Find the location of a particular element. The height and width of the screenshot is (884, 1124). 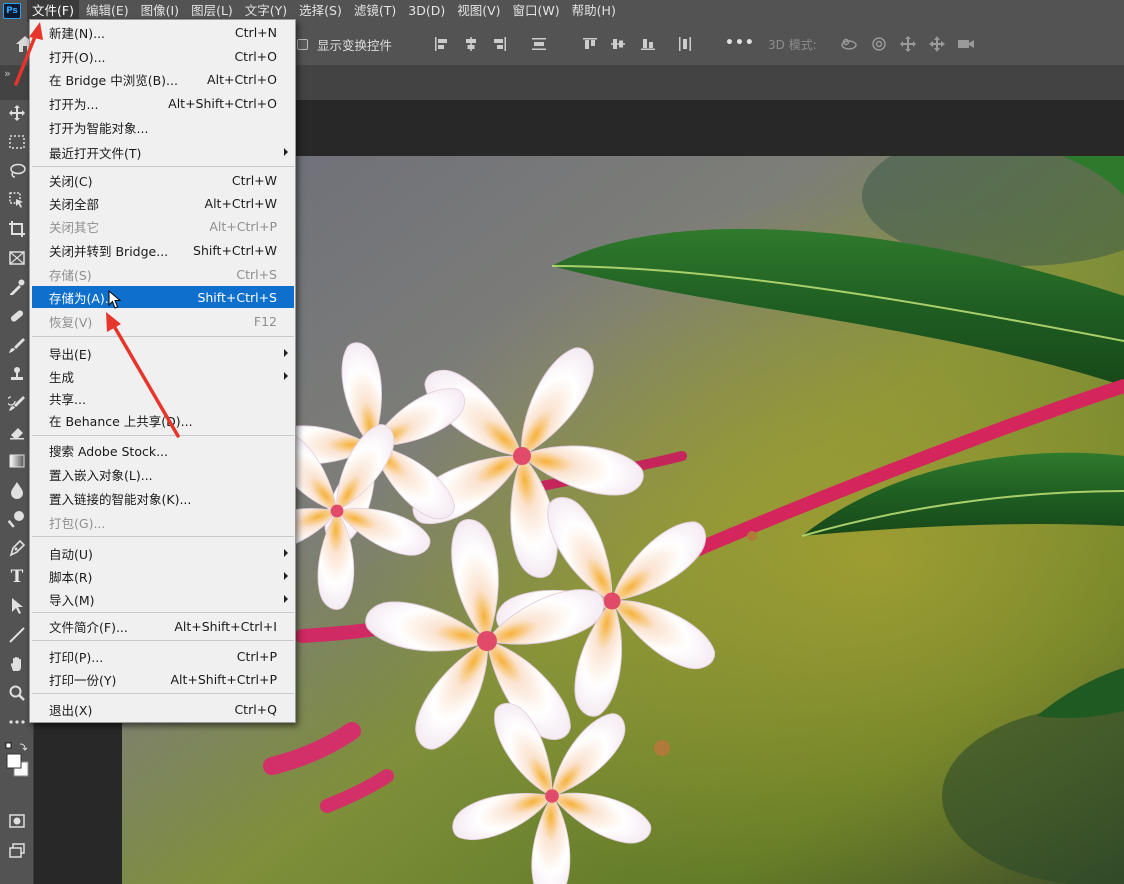

menu-item-open-as: 打开为... Alt+Shift+Ctrl+O is located at coordinates (163, 103).